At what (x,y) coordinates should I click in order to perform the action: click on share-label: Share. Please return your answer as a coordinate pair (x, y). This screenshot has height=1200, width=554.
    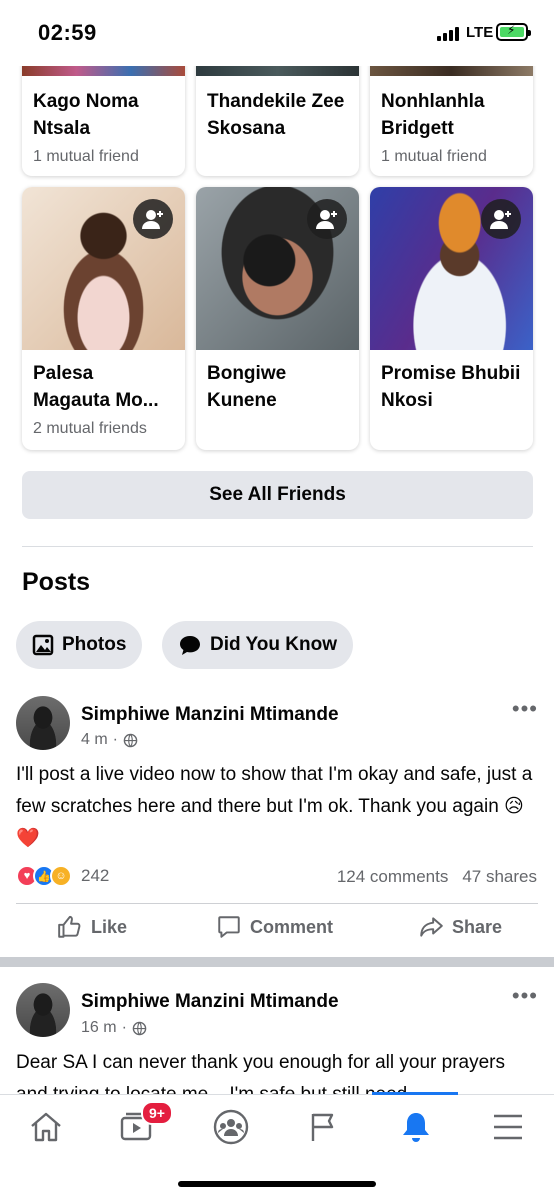
    Looking at the image, I should click on (477, 926).